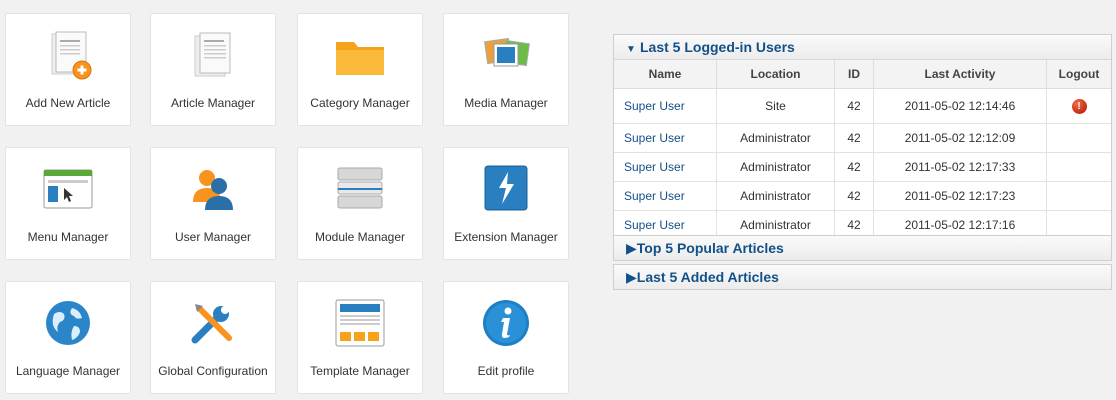 The image size is (1116, 400). I want to click on tools-icon, so click(213, 324).